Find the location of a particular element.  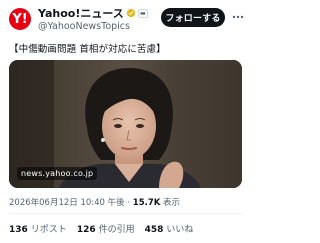

quotes-stat: 126 件の引用 is located at coordinates (106, 228).